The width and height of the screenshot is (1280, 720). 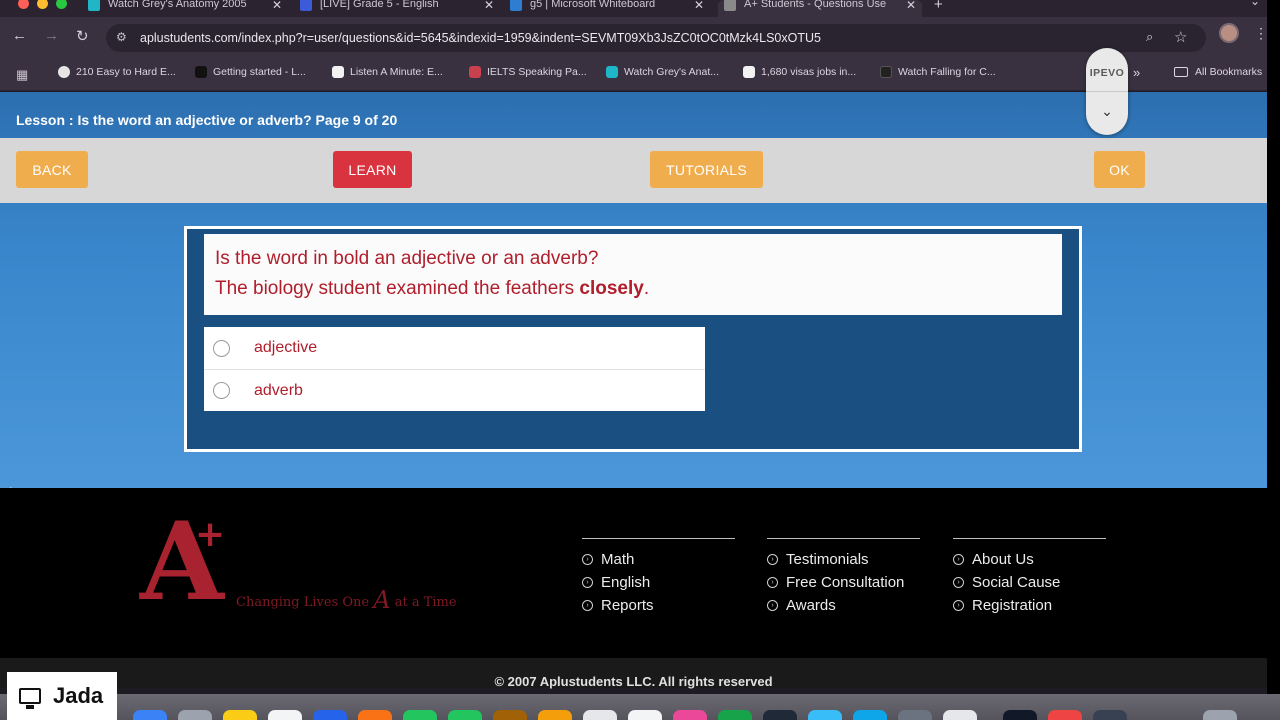 What do you see at coordinates (1261, 33) in the screenshot?
I see `menu-dots-icon: ⋮` at bounding box center [1261, 33].